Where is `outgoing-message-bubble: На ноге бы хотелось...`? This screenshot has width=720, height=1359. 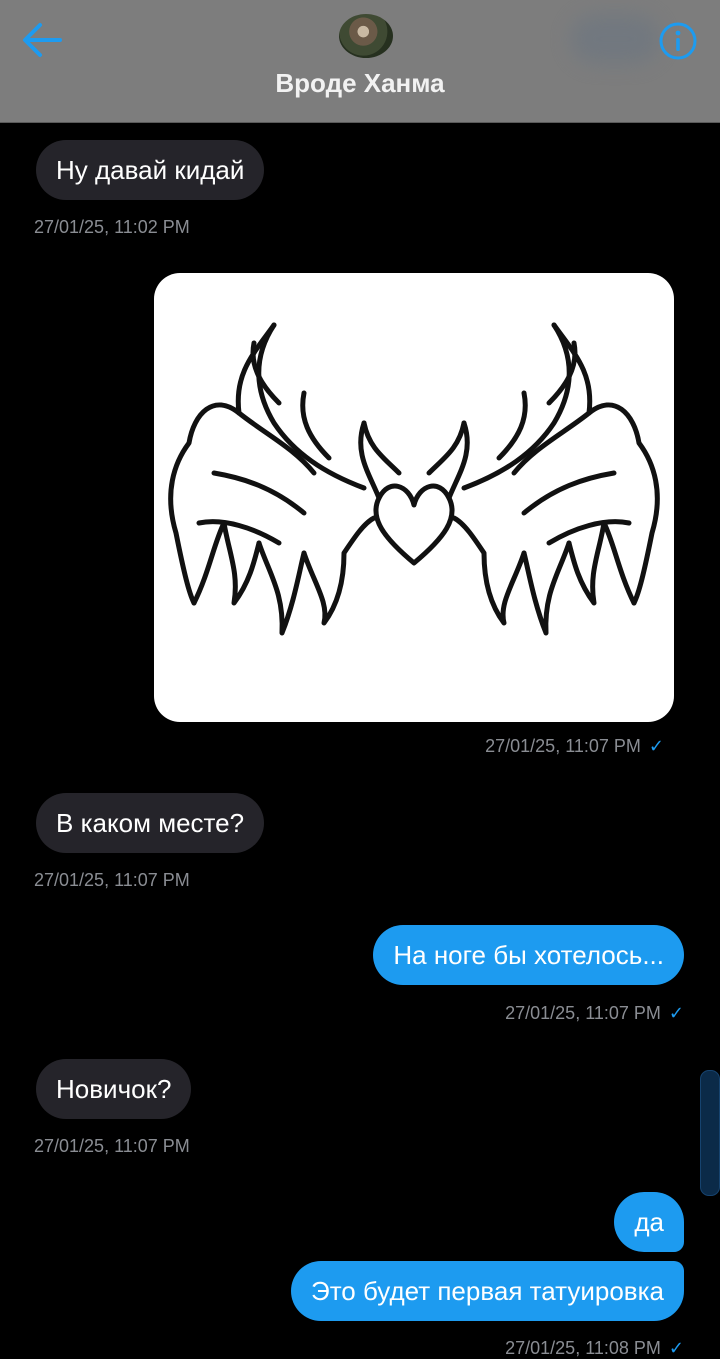 outgoing-message-bubble: На ноге бы хотелось... is located at coordinates (528, 955).